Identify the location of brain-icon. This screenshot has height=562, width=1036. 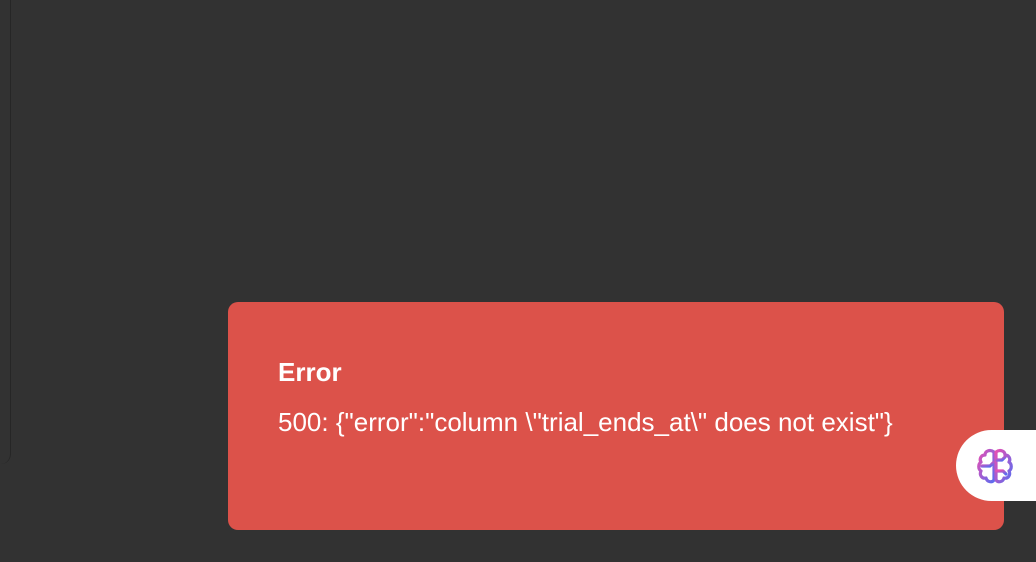
(995, 466).